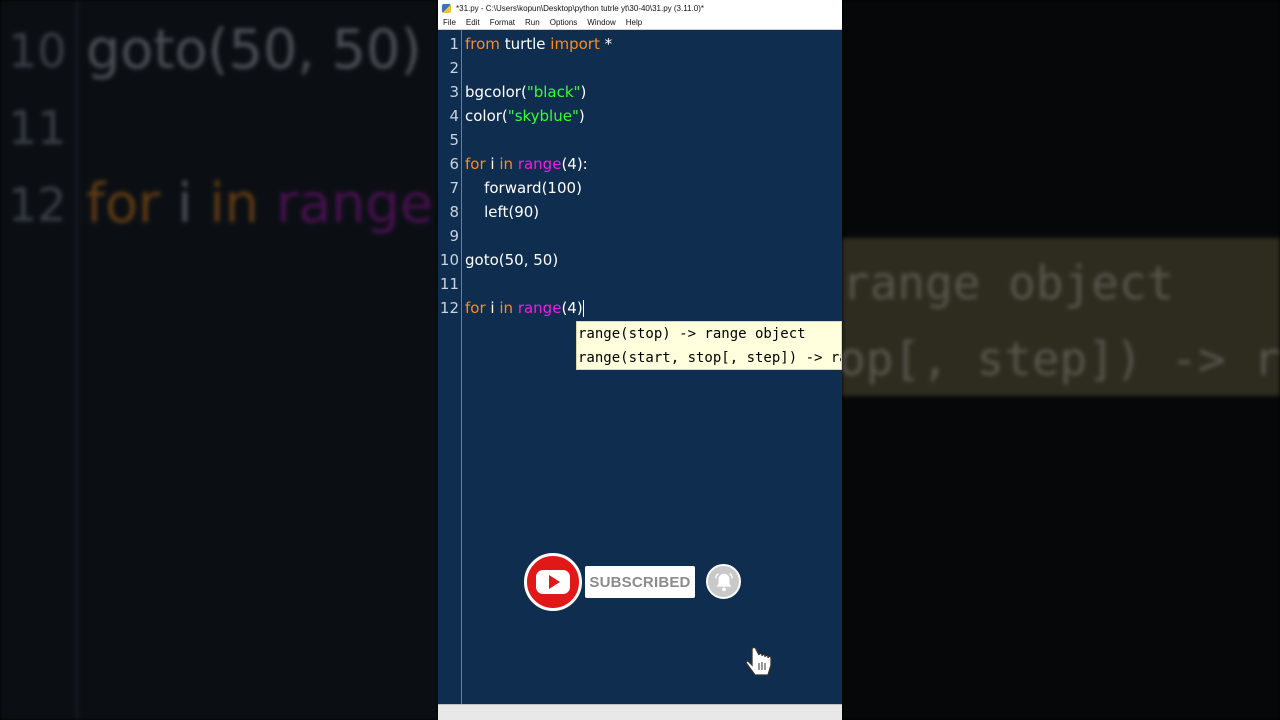 This screenshot has width=1280, height=720. I want to click on code-line: color("skyblue"), so click(525, 116).